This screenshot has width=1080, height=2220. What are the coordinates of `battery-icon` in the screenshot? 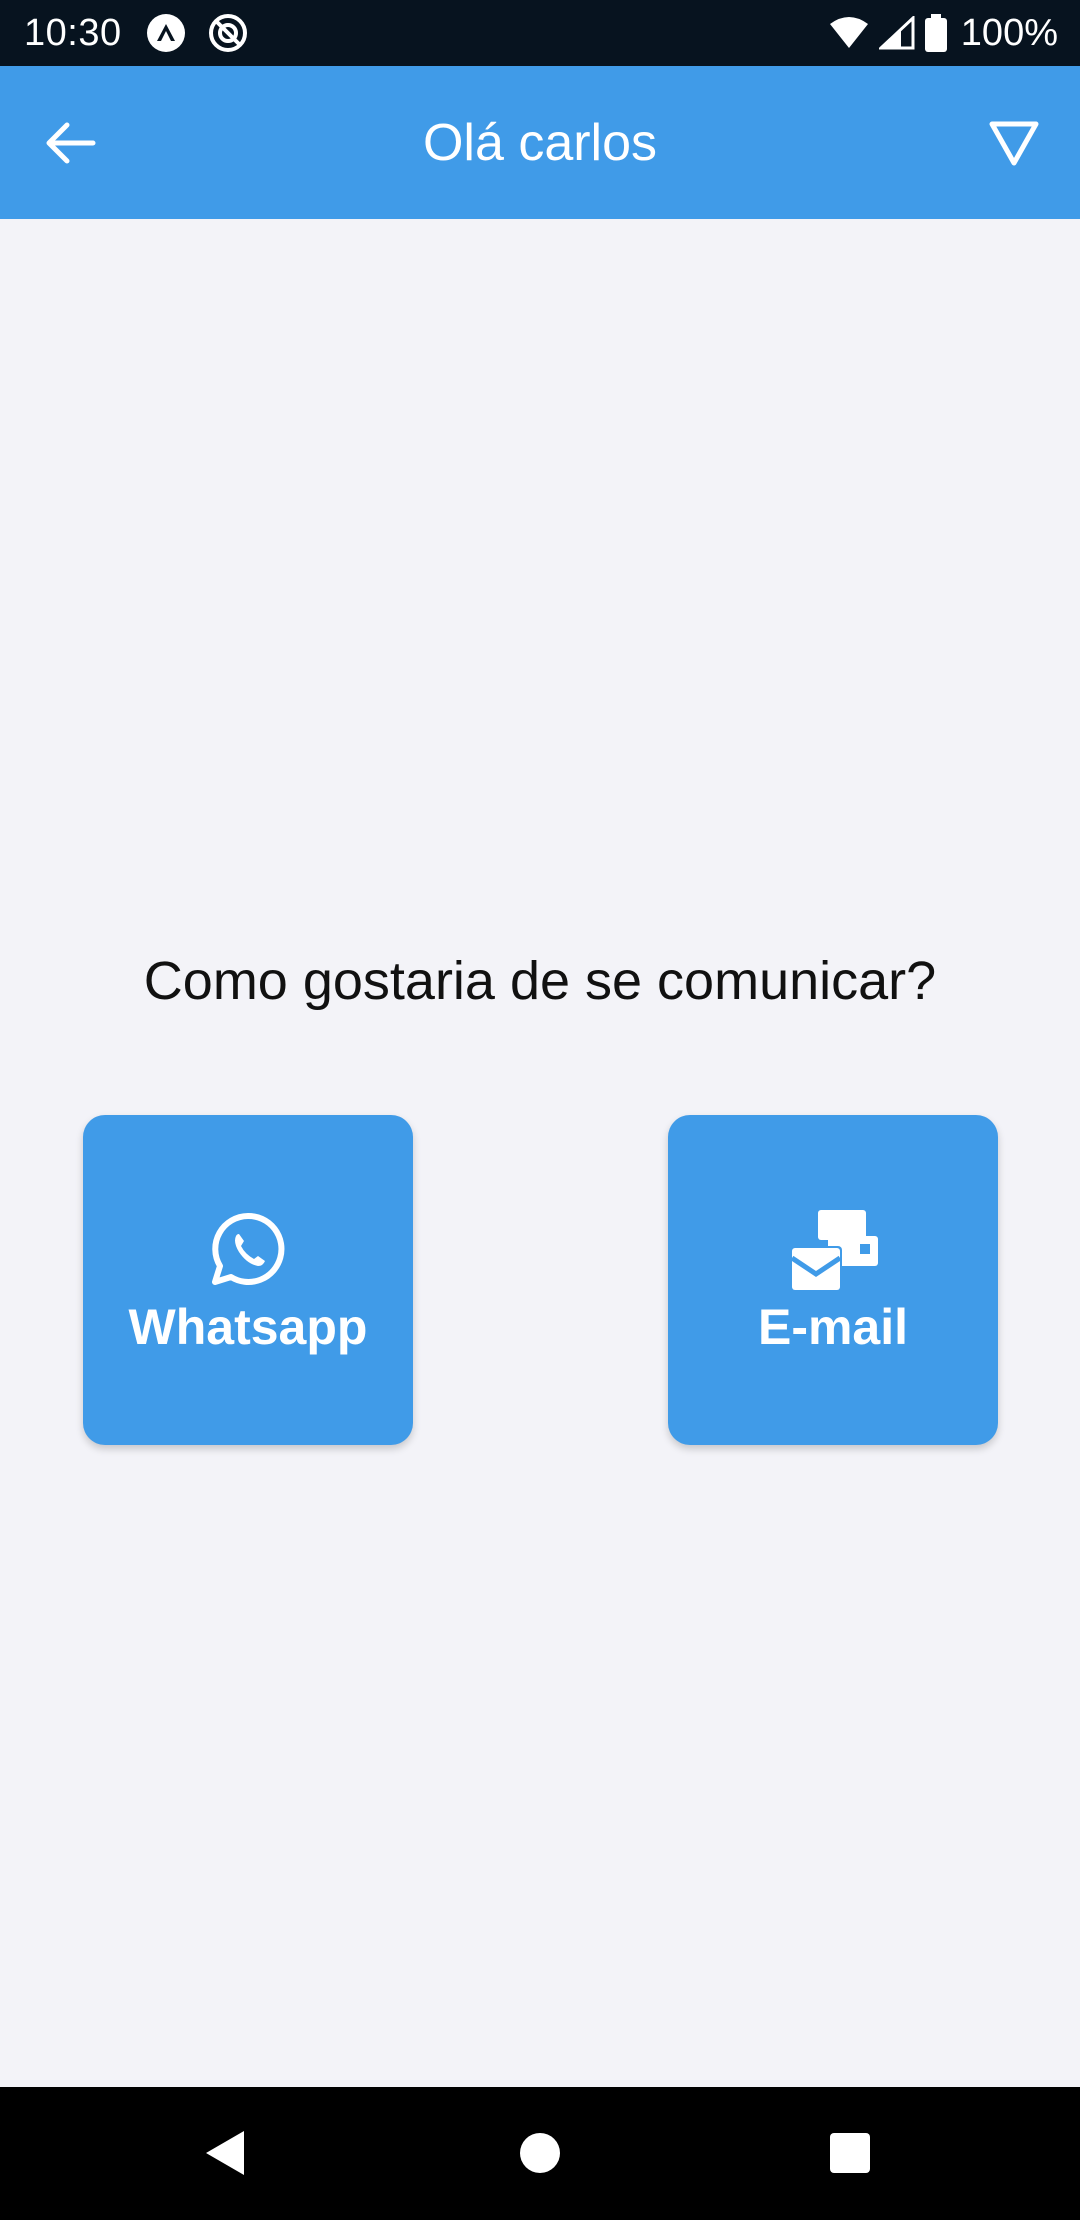 It's located at (935, 33).